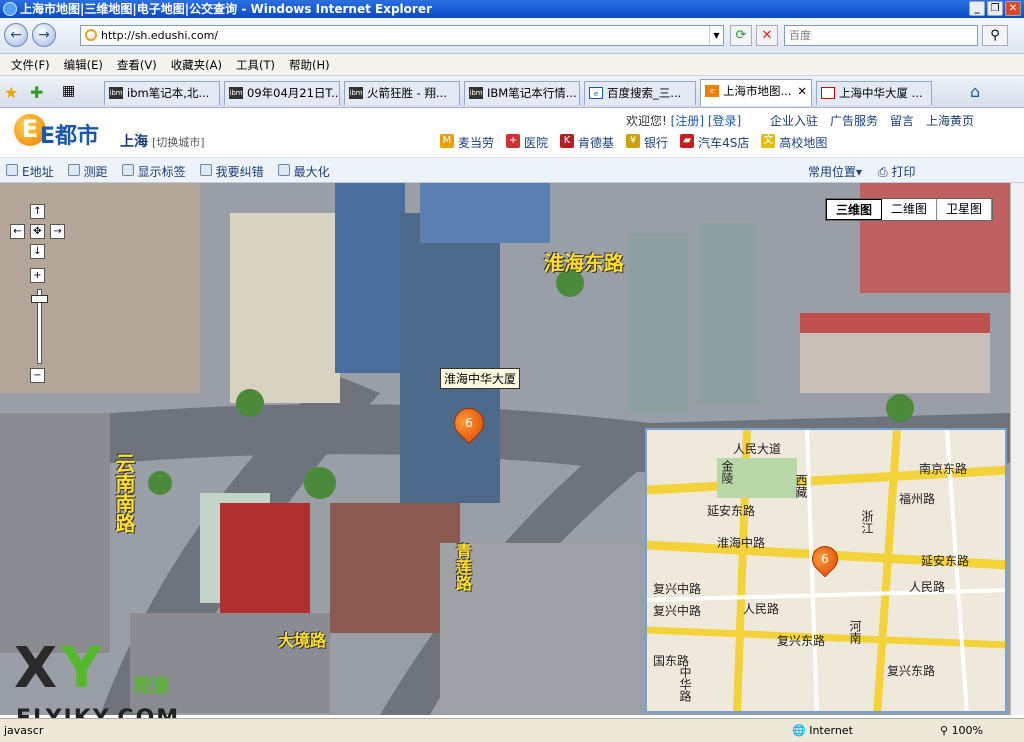  I want to click on home-icon: ⌂, so click(975, 91).